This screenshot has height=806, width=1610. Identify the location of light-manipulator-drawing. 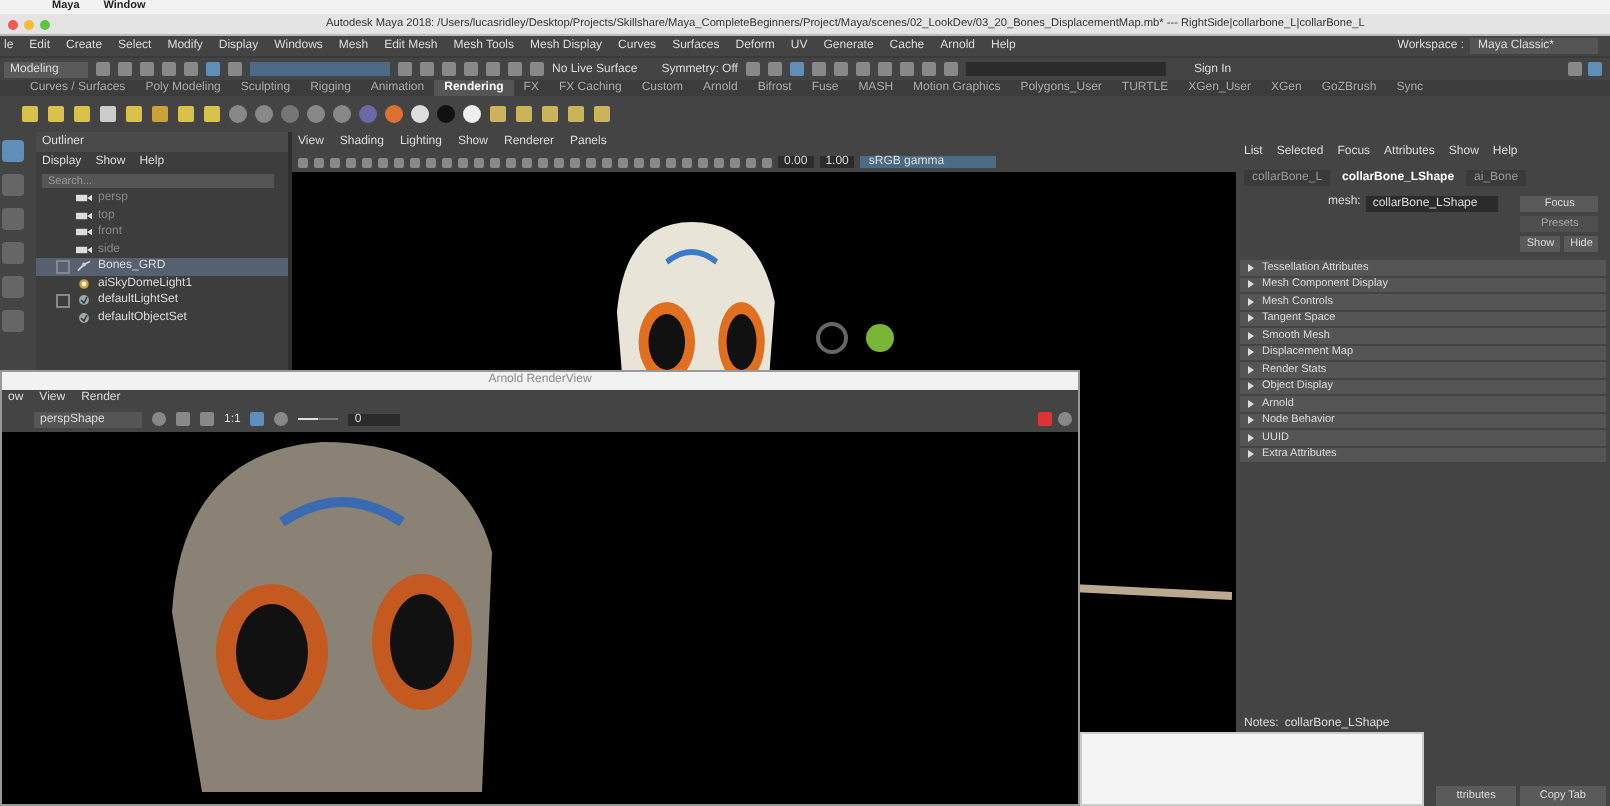
(856, 338).